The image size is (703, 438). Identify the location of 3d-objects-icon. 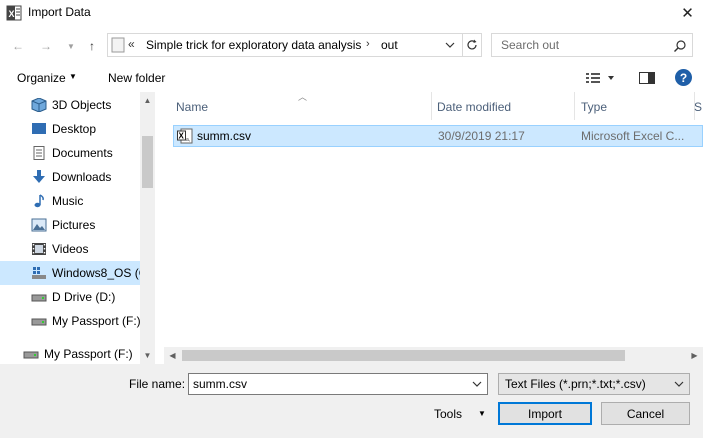
(39, 105).